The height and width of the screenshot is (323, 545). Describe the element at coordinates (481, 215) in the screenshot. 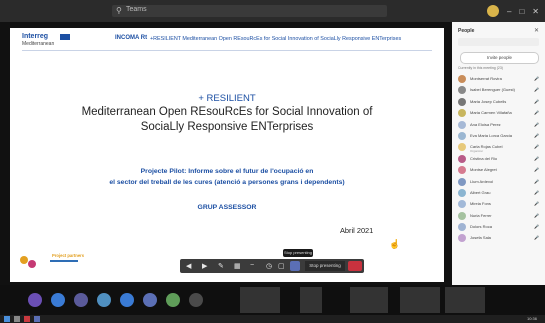

I see `participant-name: Nuria Ferrer` at that location.